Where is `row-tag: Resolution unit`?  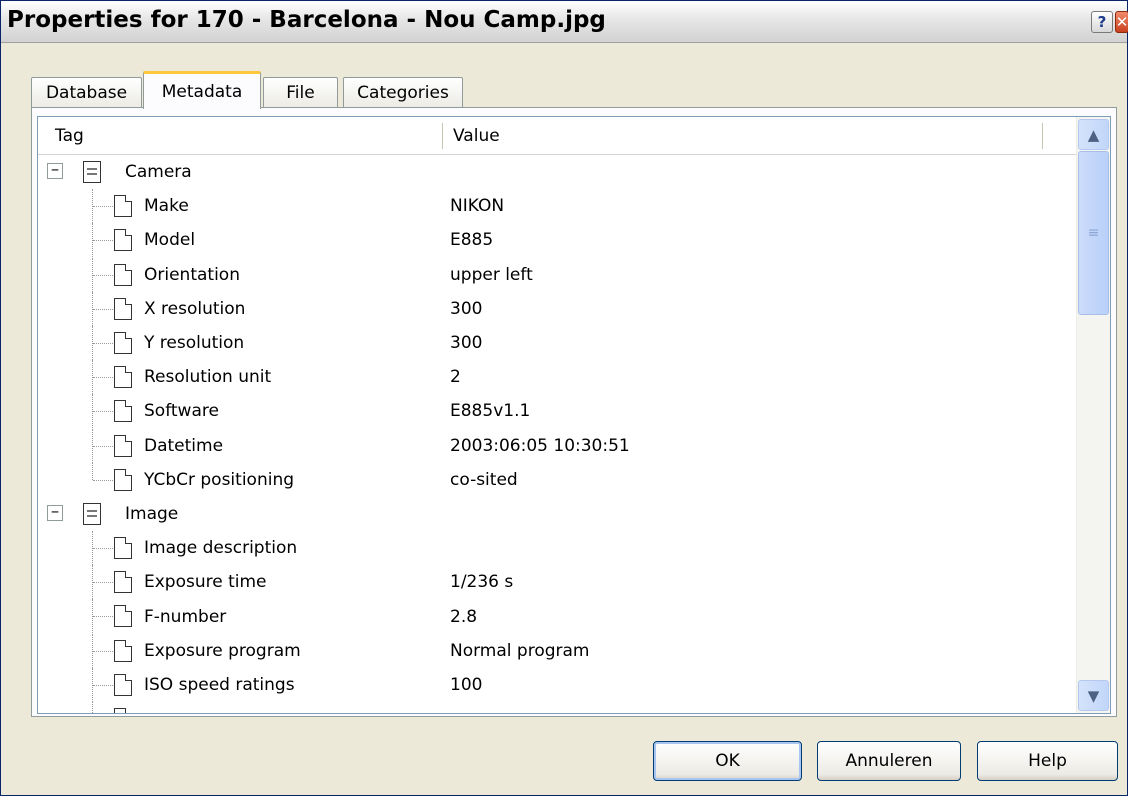
row-tag: Resolution unit is located at coordinates (208, 377).